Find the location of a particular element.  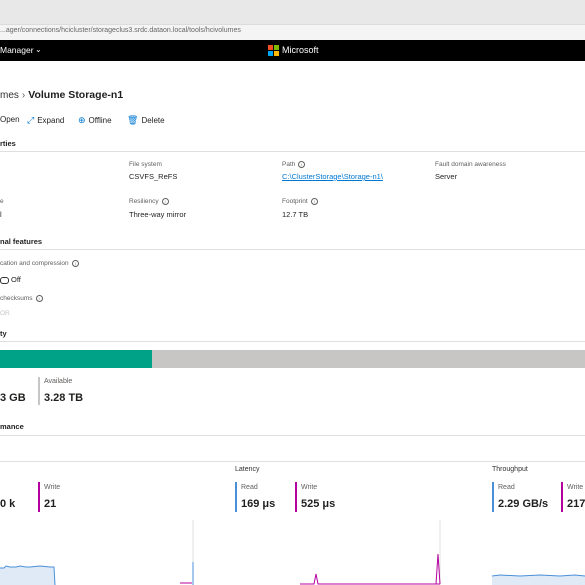

throughput-read-label: Read is located at coordinates (506, 487).